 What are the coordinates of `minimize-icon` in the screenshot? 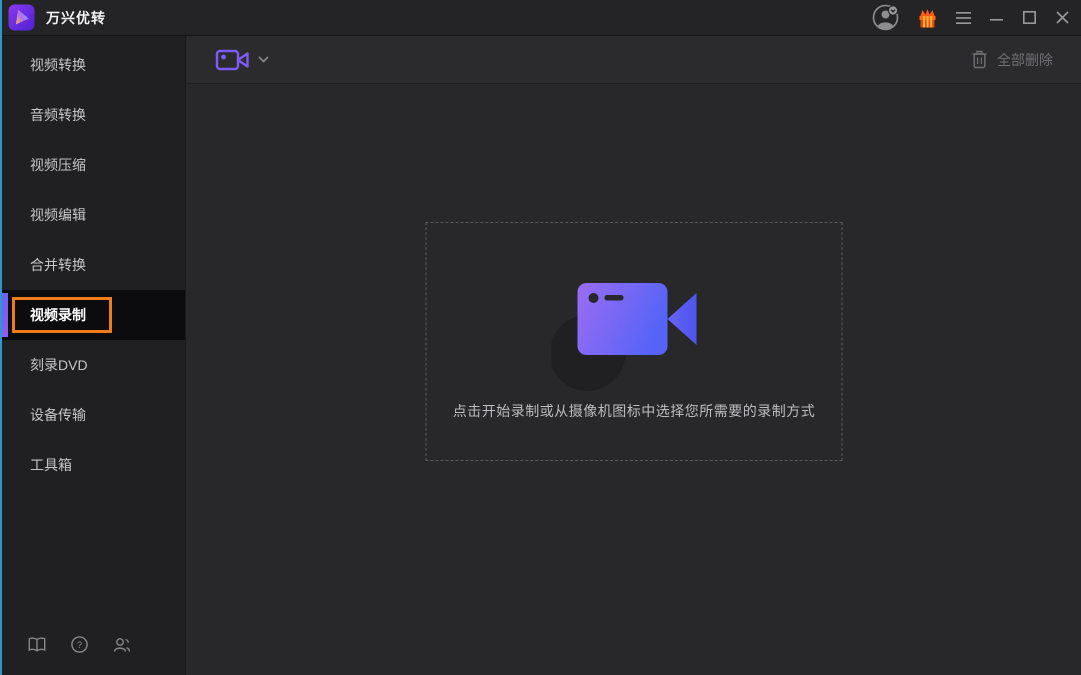 It's located at (996, 19).